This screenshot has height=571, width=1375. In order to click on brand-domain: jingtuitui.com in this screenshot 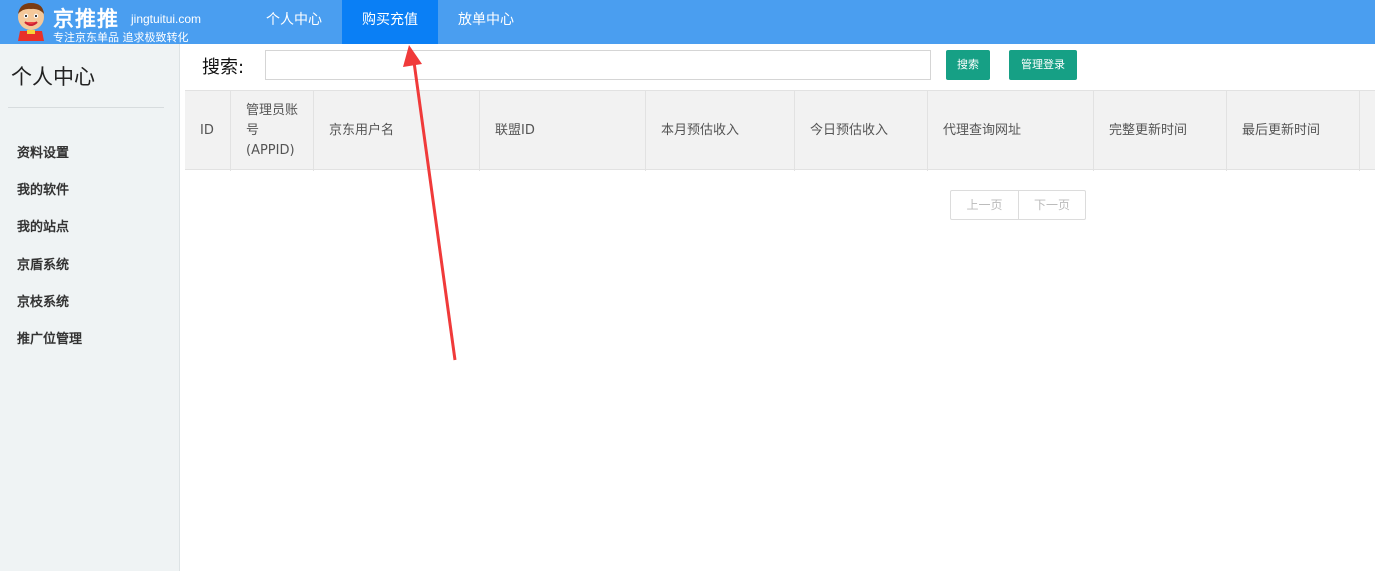, I will do `click(166, 19)`.